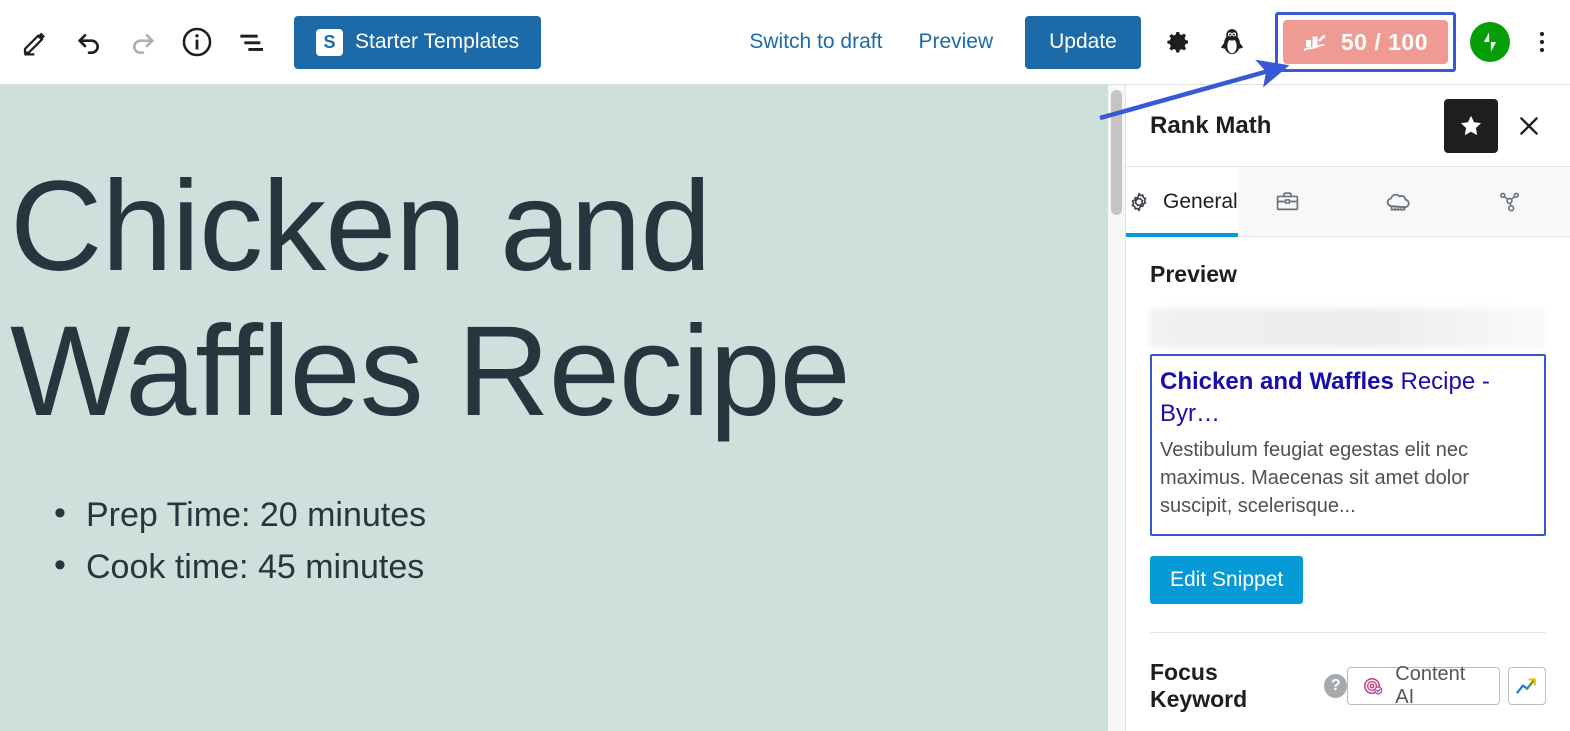  I want to click on undo-icon, so click(89, 42).